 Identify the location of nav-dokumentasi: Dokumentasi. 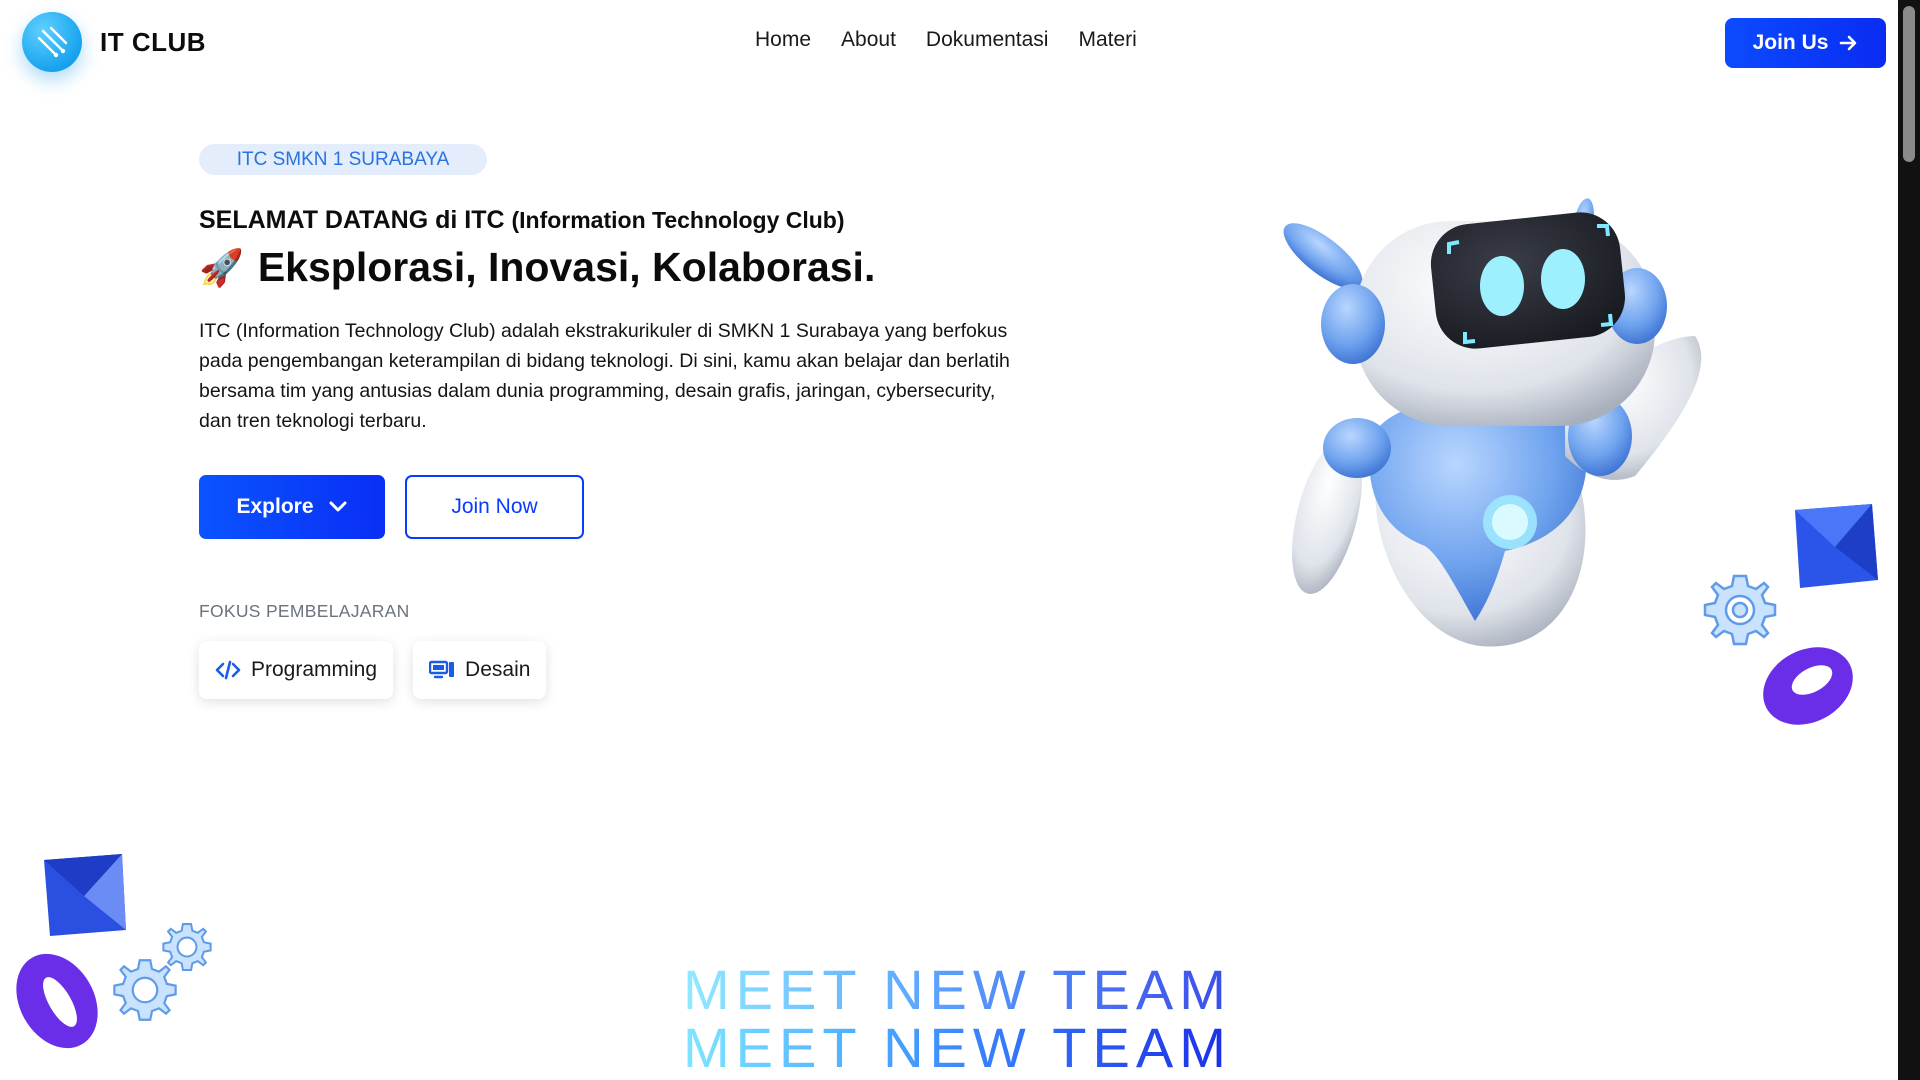
(987, 40).